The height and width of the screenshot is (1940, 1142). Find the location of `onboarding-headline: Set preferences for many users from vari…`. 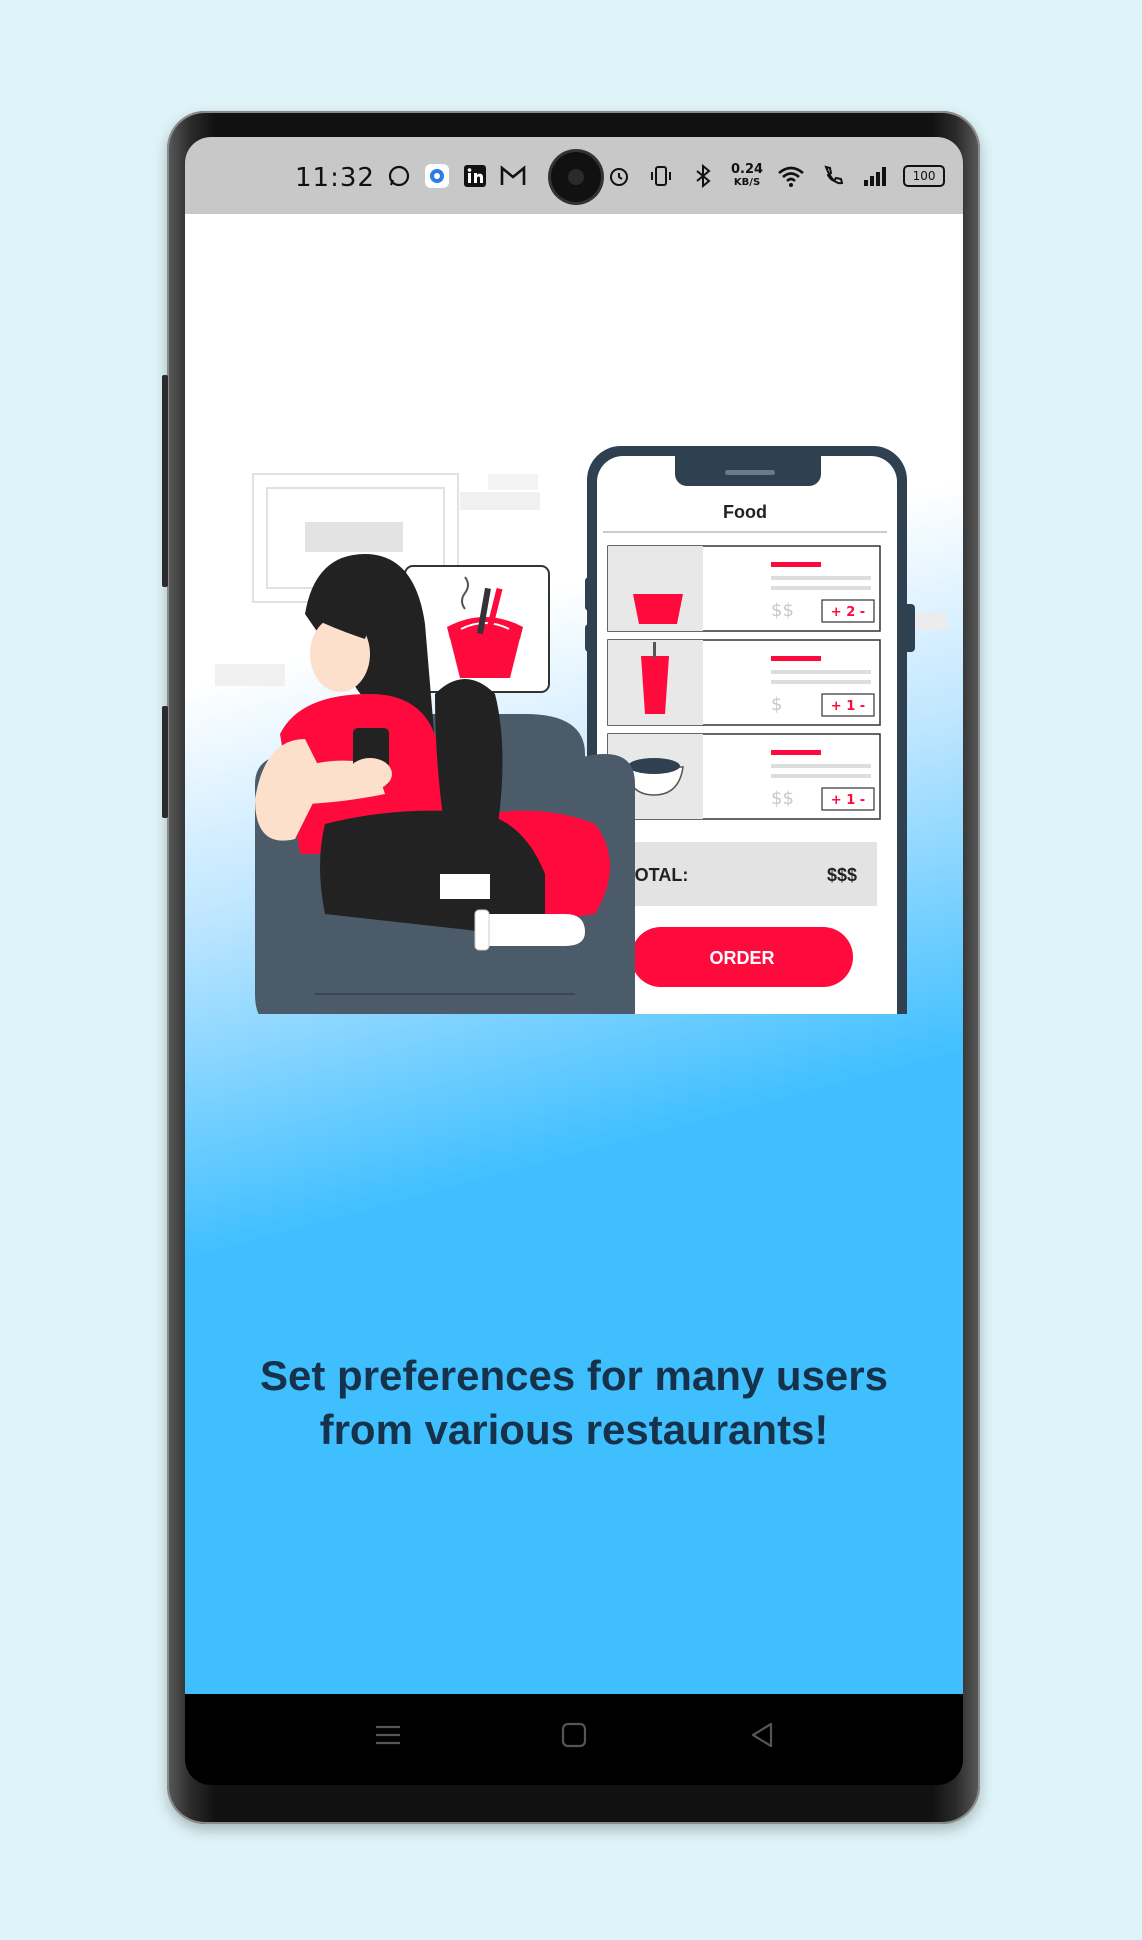

onboarding-headline: Set preferences for many users from vari… is located at coordinates (574, 1403).